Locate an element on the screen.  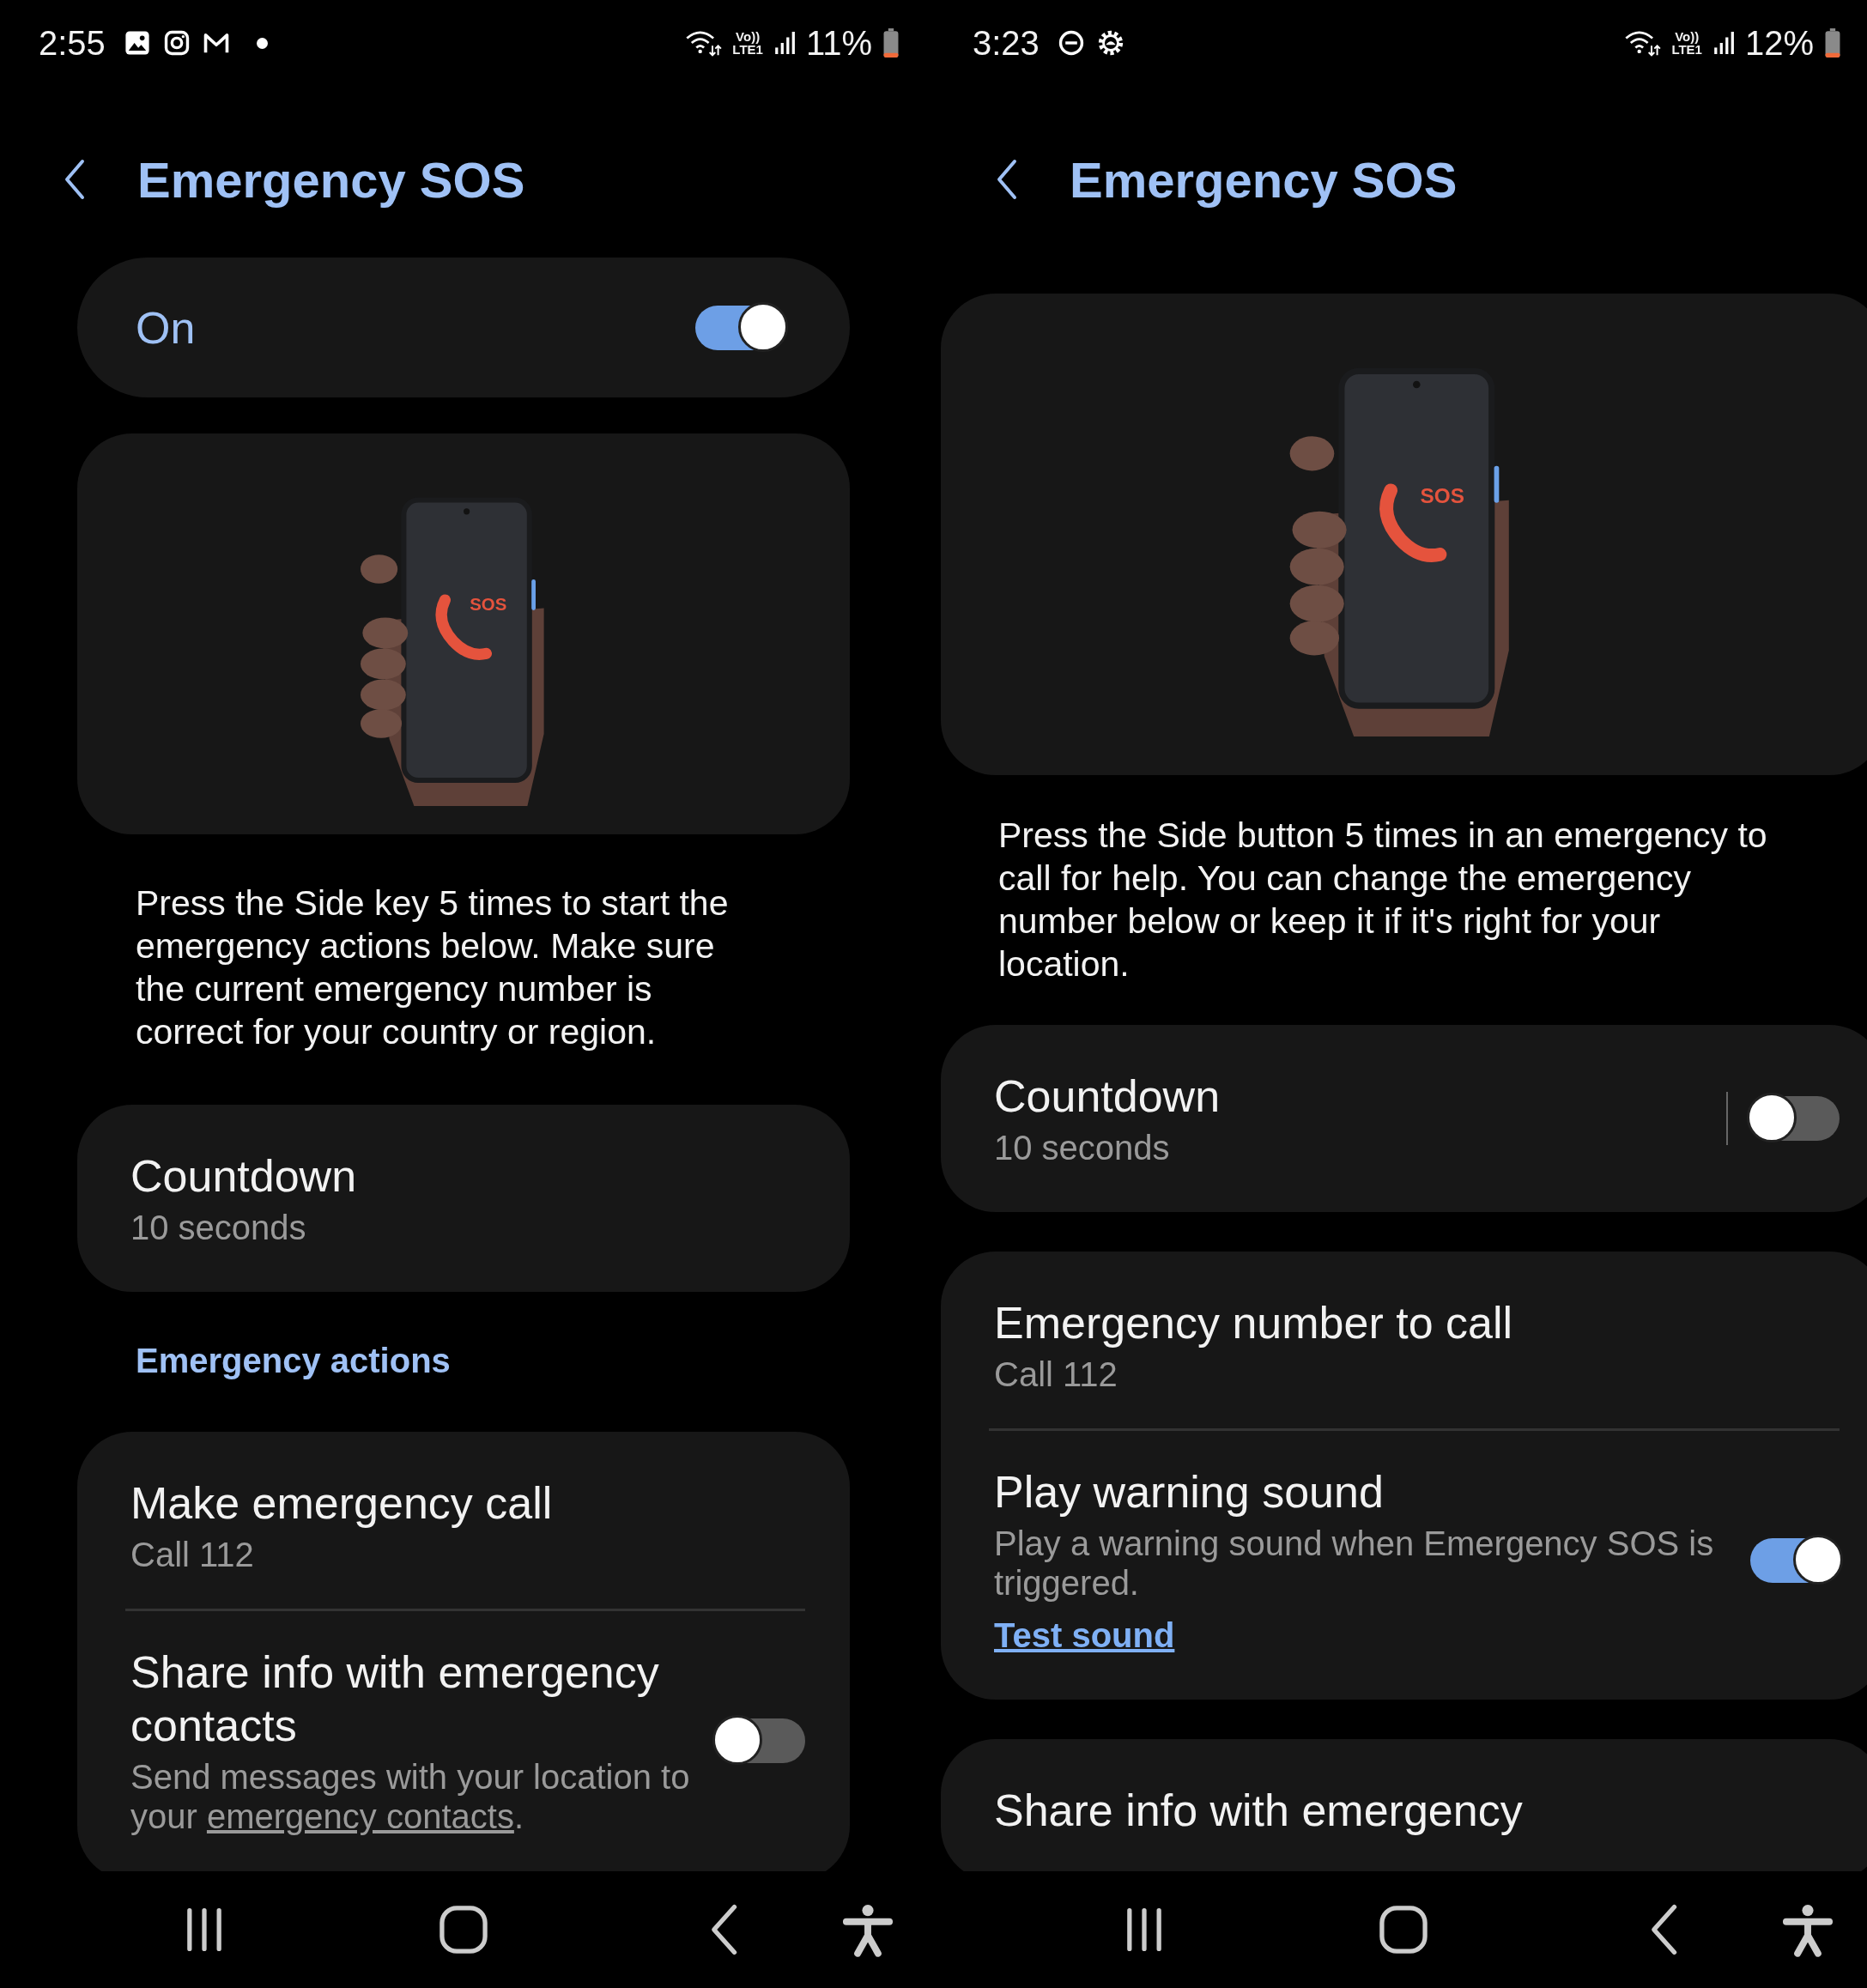
clock-time: 2:55 is located at coordinates (72, 43).